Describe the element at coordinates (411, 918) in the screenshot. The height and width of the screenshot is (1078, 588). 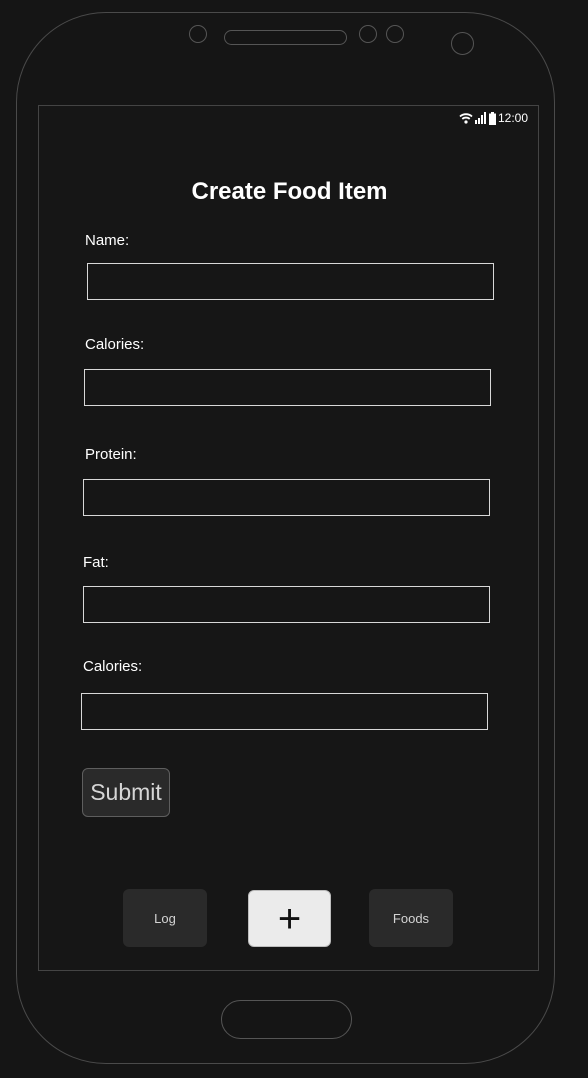
I see `nav-foods-button: Foods` at that location.